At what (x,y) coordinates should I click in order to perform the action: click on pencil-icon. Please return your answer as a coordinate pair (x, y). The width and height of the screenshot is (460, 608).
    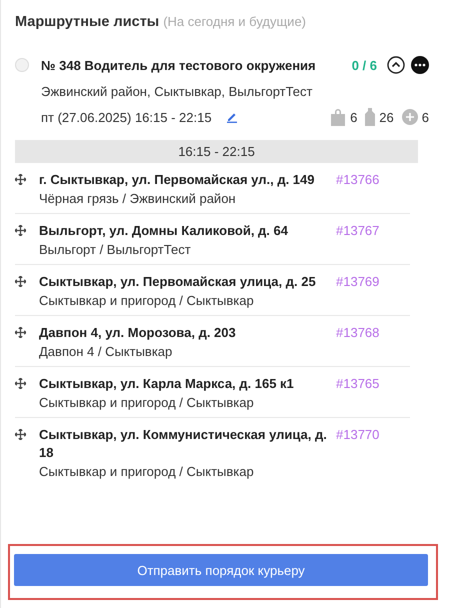
    Looking at the image, I should click on (232, 117).